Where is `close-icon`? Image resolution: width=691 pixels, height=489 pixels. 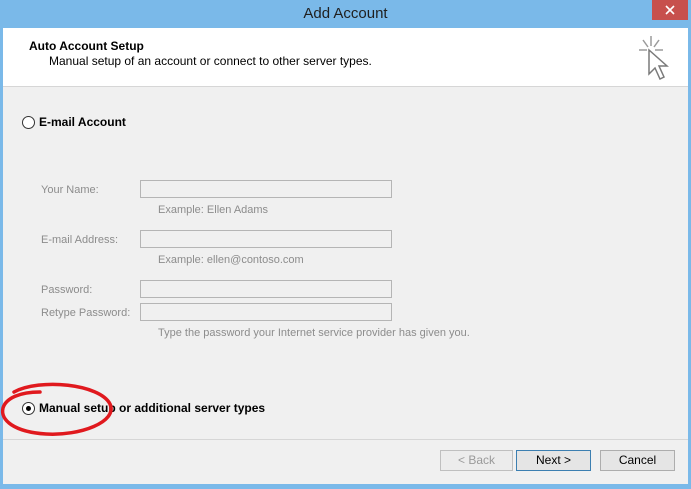 close-icon is located at coordinates (670, 10).